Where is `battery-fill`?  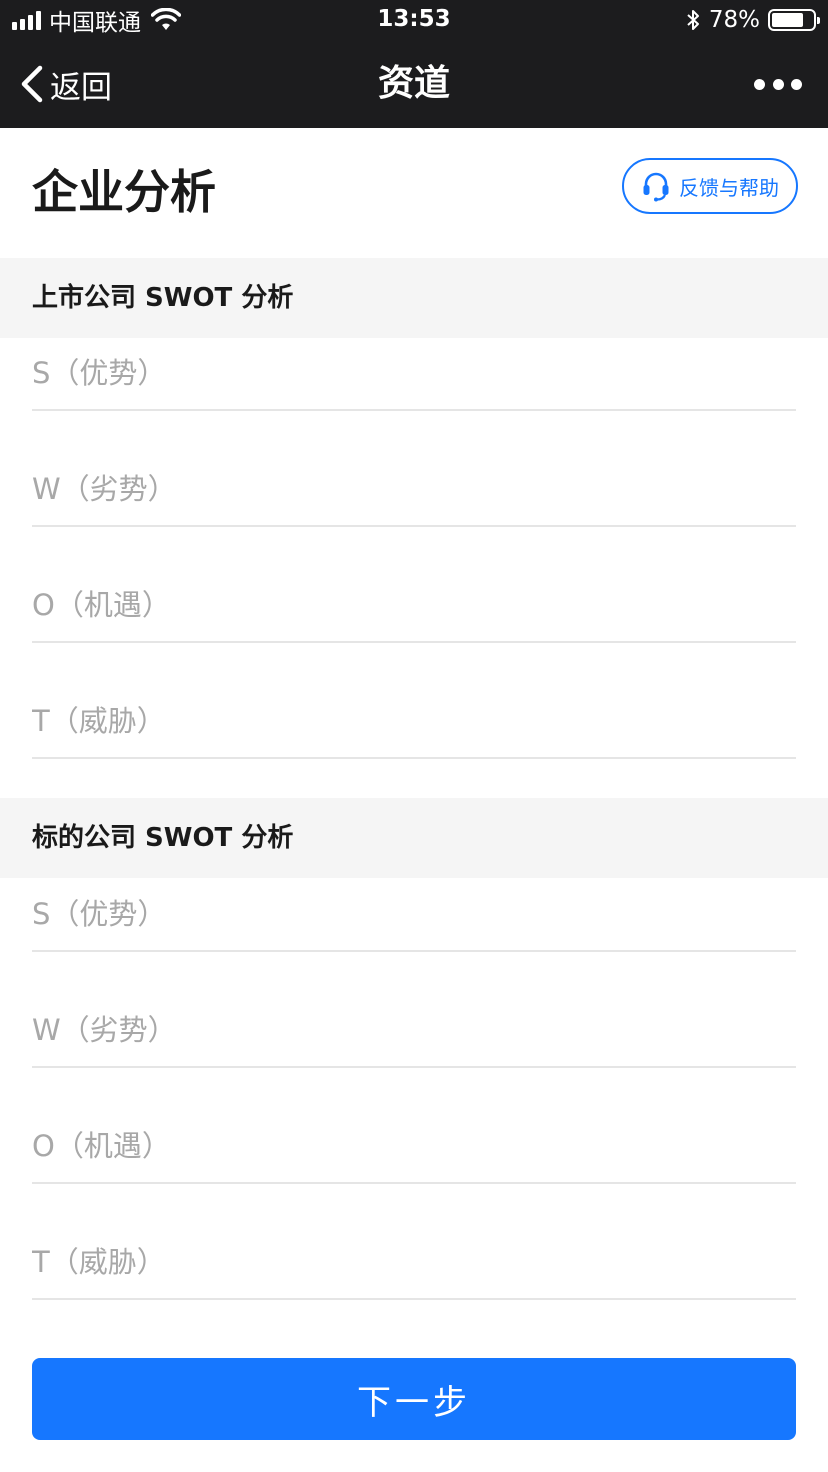 battery-fill is located at coordinates (788, 20).